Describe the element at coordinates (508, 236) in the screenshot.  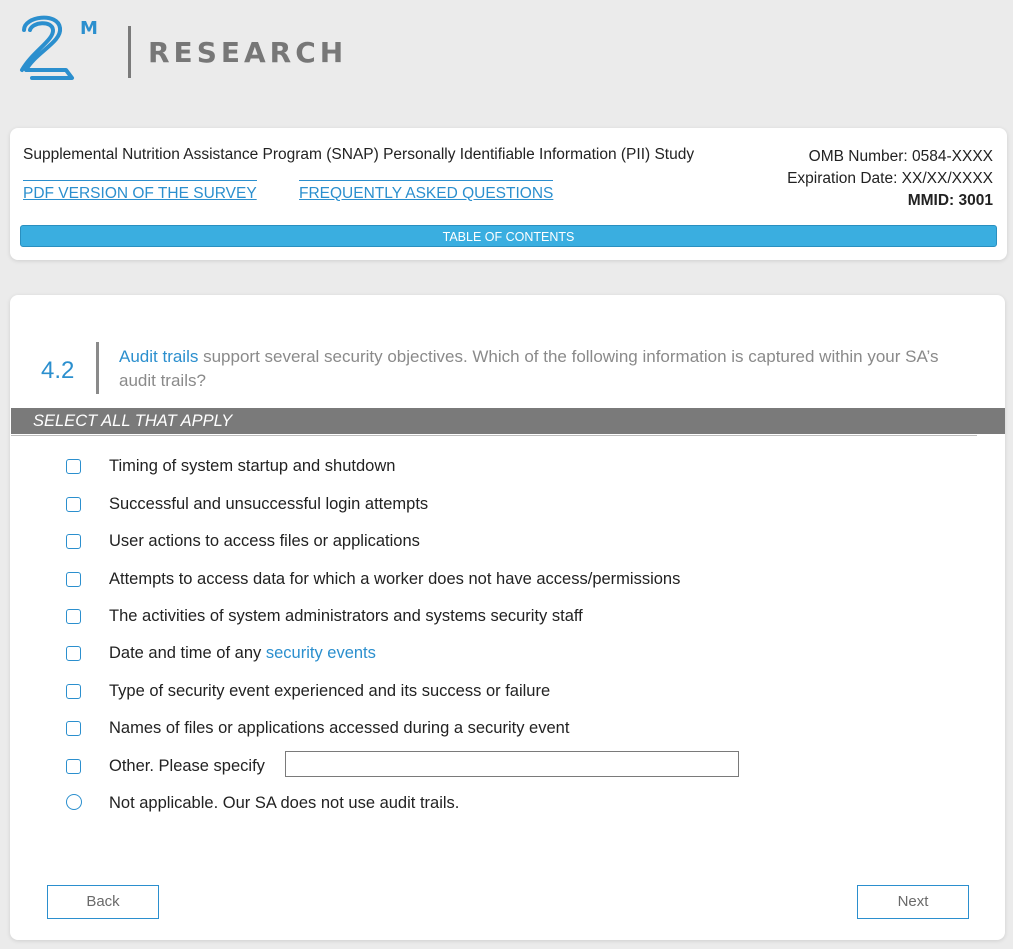
I see `table-of-contents-button: TABLE OF CONTENTS` at that location.